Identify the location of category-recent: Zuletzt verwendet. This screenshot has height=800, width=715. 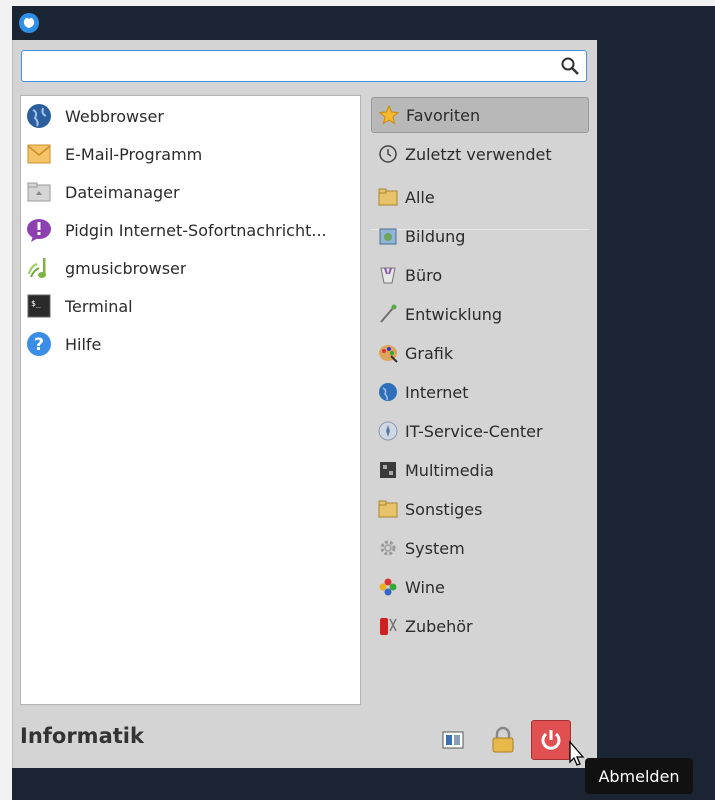
(480, 154).